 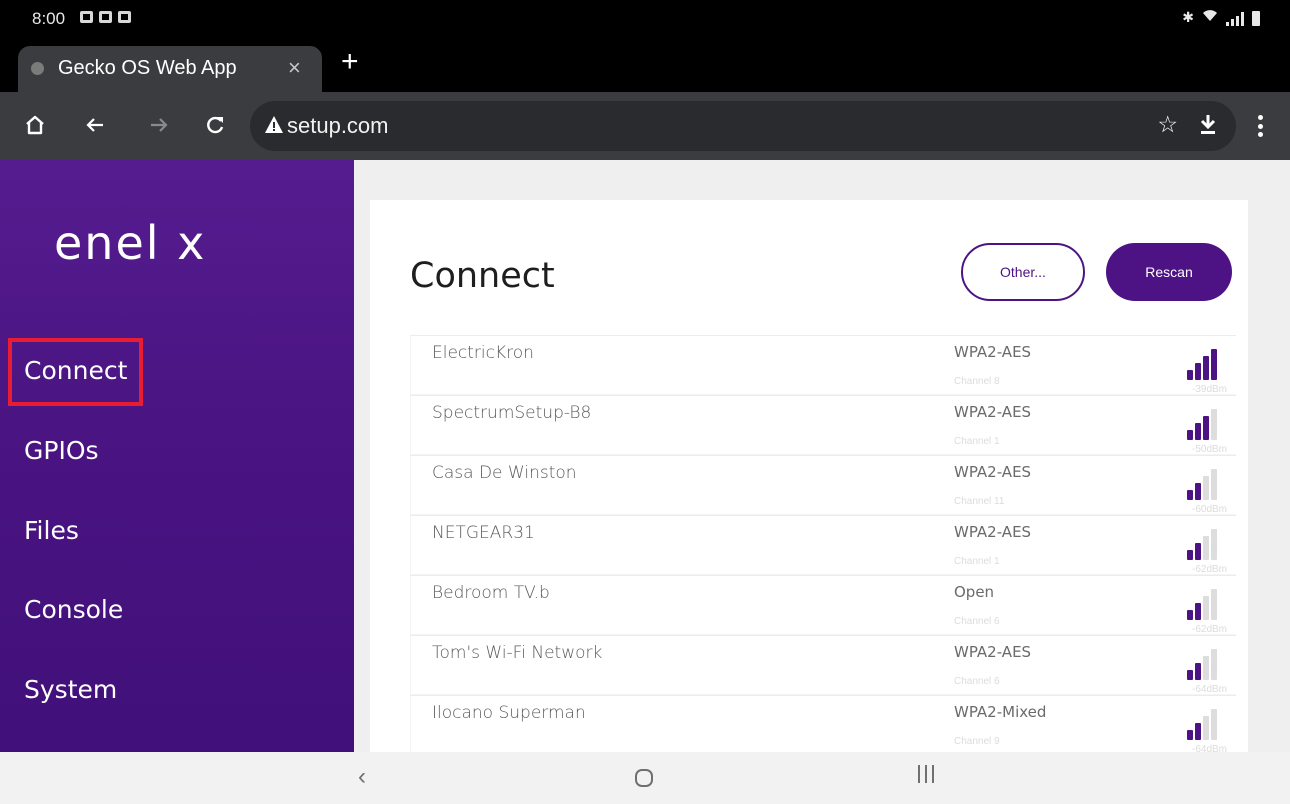 What do you see at coordinates (823, 605) in the screenshot?
I see `network-row: Bedroom TV.b Open Channel 6 -62dBm` at bounding box center [823, 605].